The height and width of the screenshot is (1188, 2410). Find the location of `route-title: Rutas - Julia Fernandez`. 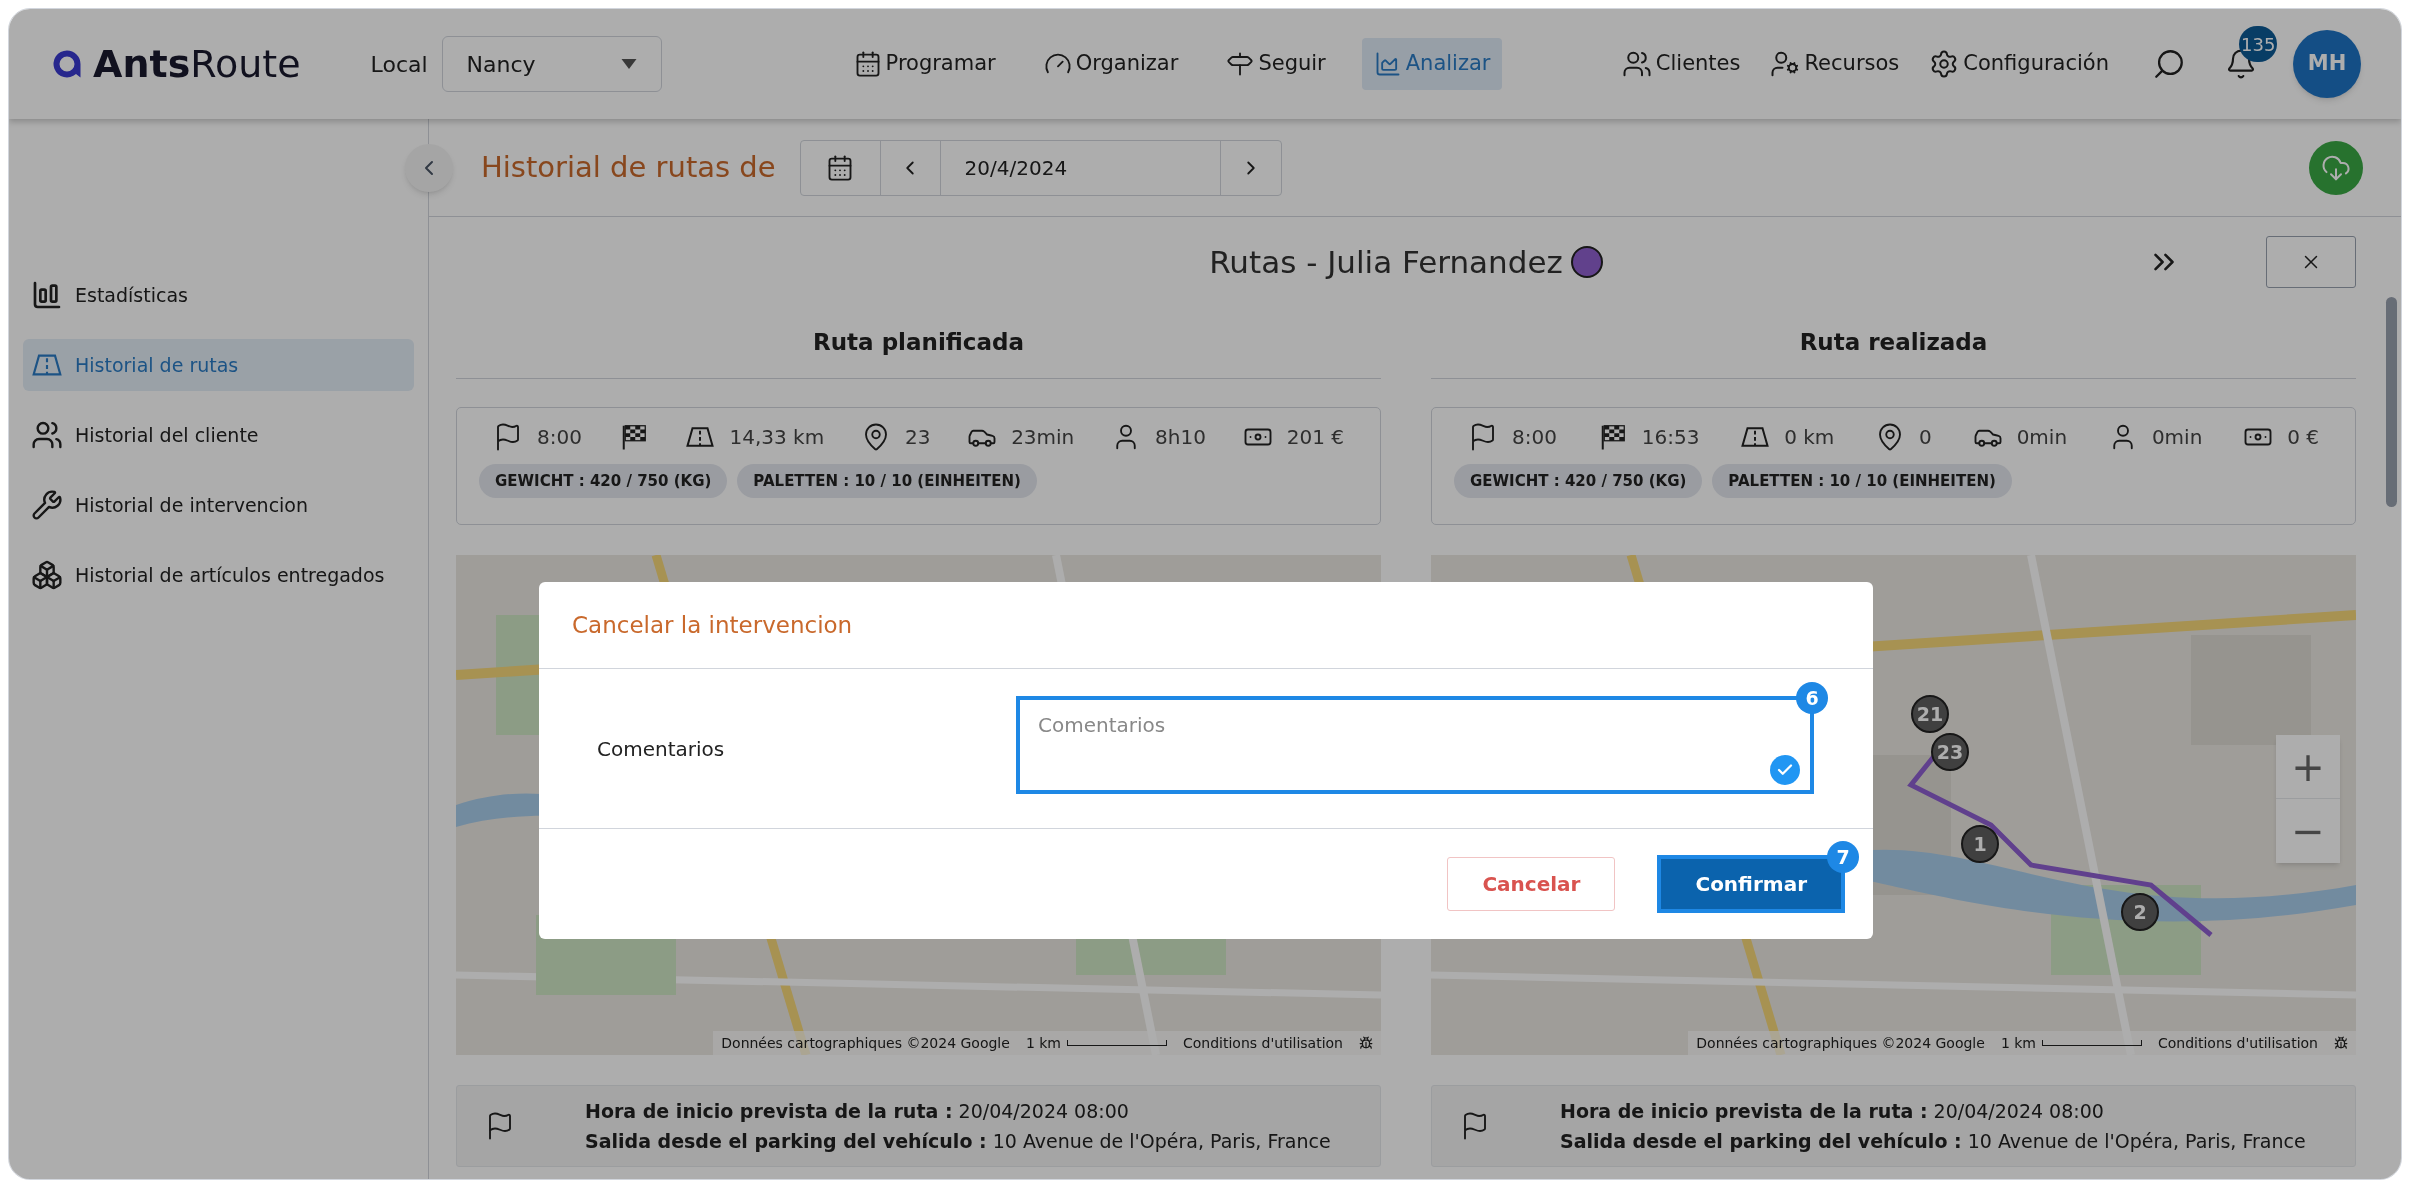

route-title: Rutas - Julia Fernandez is located at coordinates (1386, 262).